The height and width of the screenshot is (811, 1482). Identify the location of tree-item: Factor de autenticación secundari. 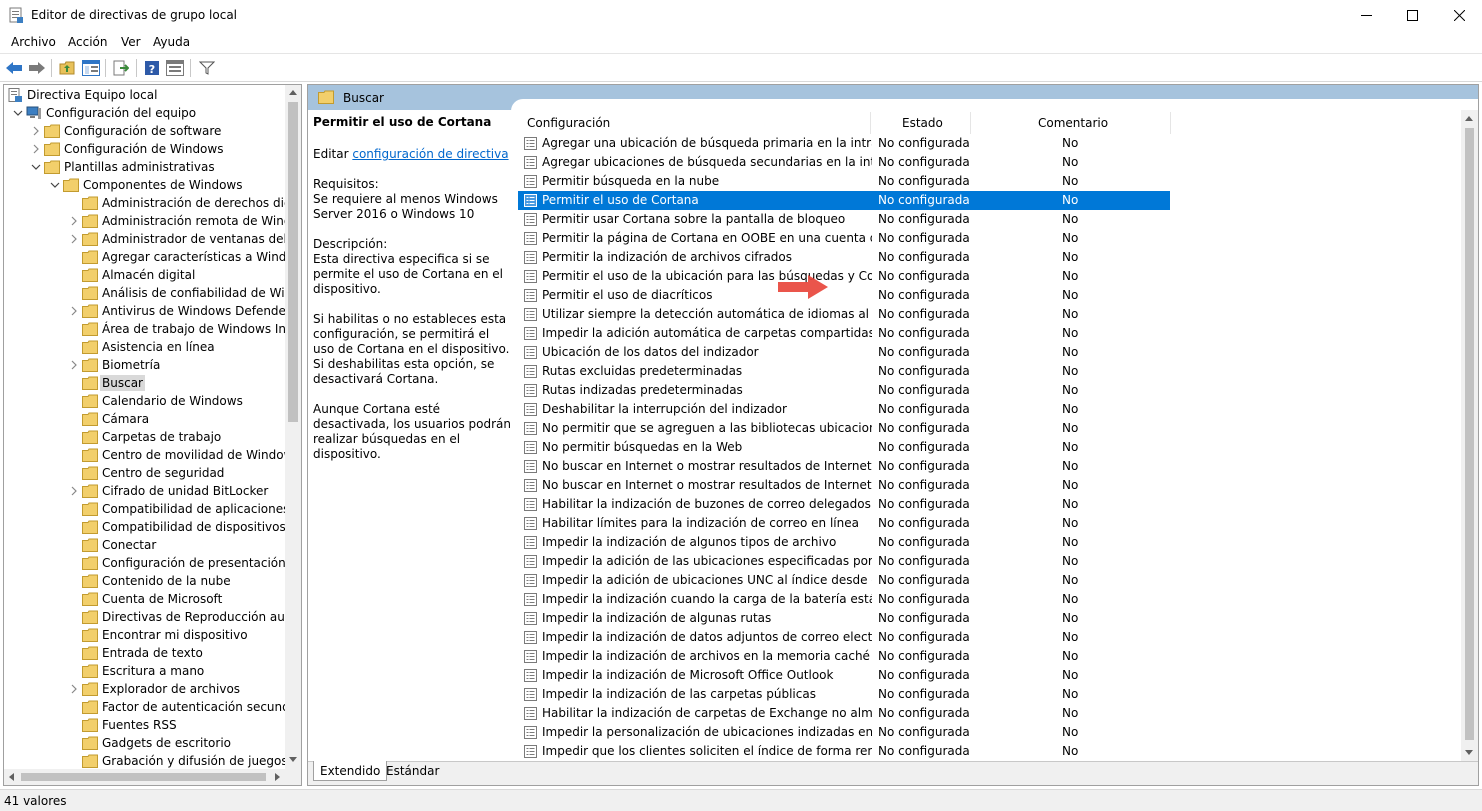
(145, 707).